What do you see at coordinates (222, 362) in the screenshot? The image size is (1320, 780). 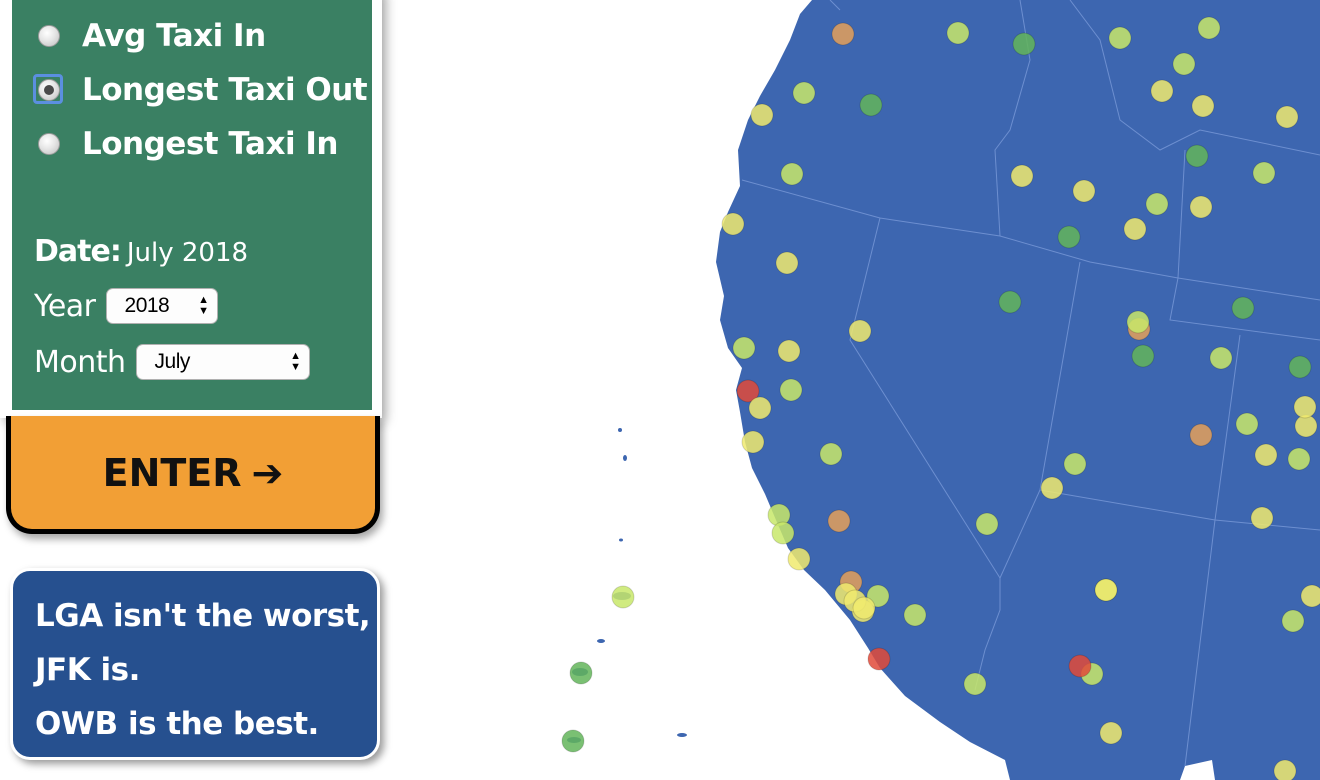 I see `month-select: July ▲ ▼` at bounding box center [222, 362].